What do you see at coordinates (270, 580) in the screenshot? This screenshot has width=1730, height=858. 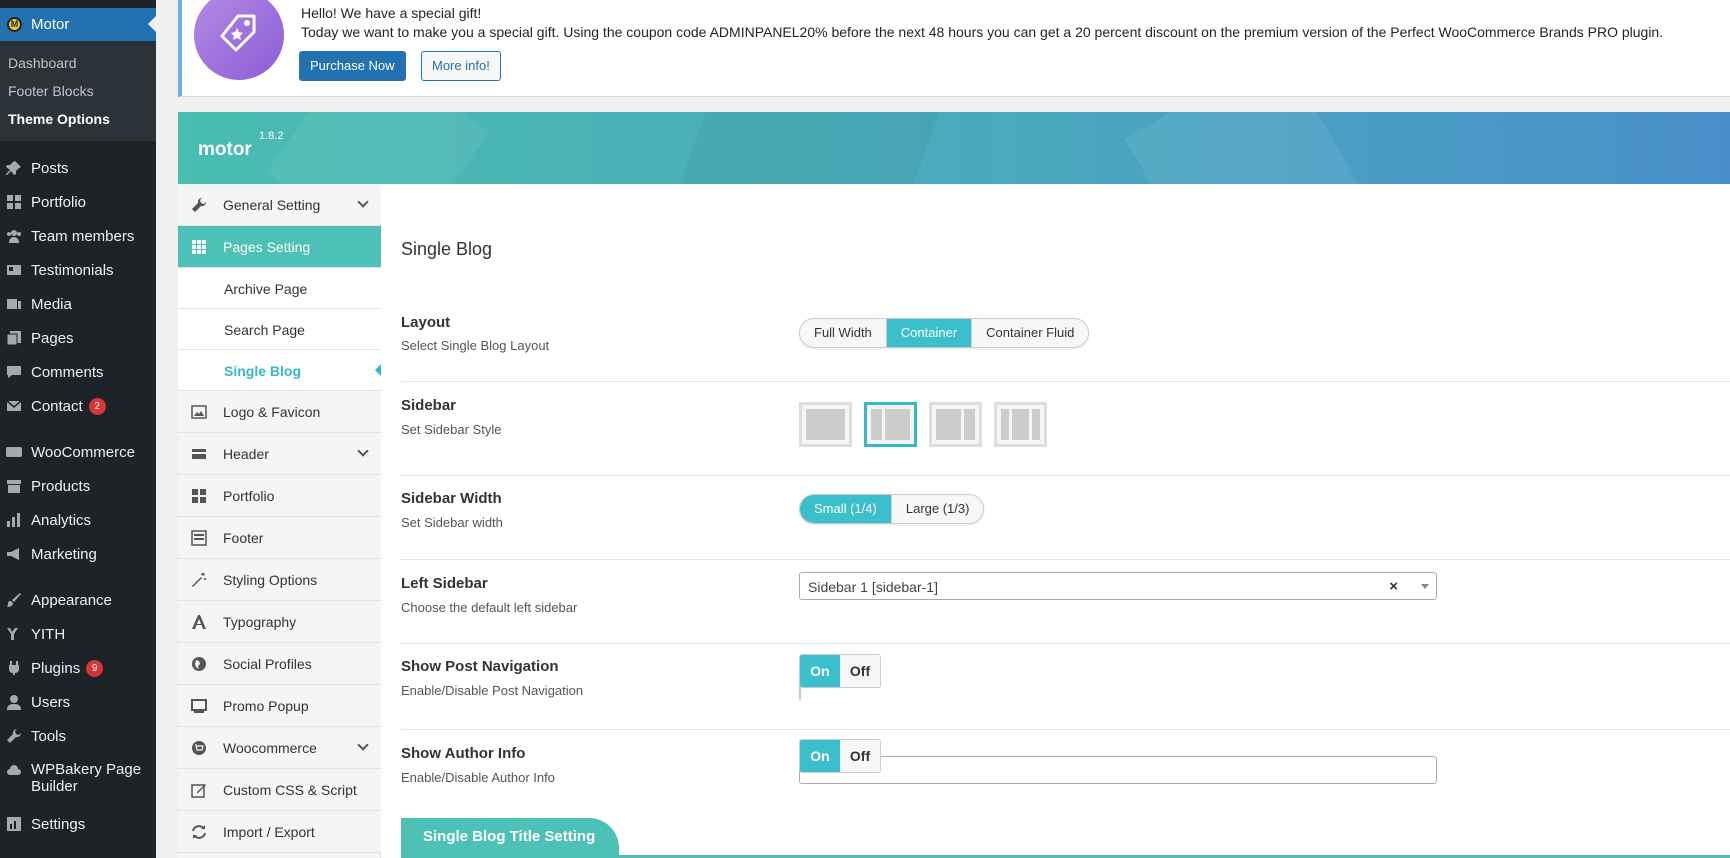 I see `nav-styling-label: Styling Options` at bounding box center [270, 580].